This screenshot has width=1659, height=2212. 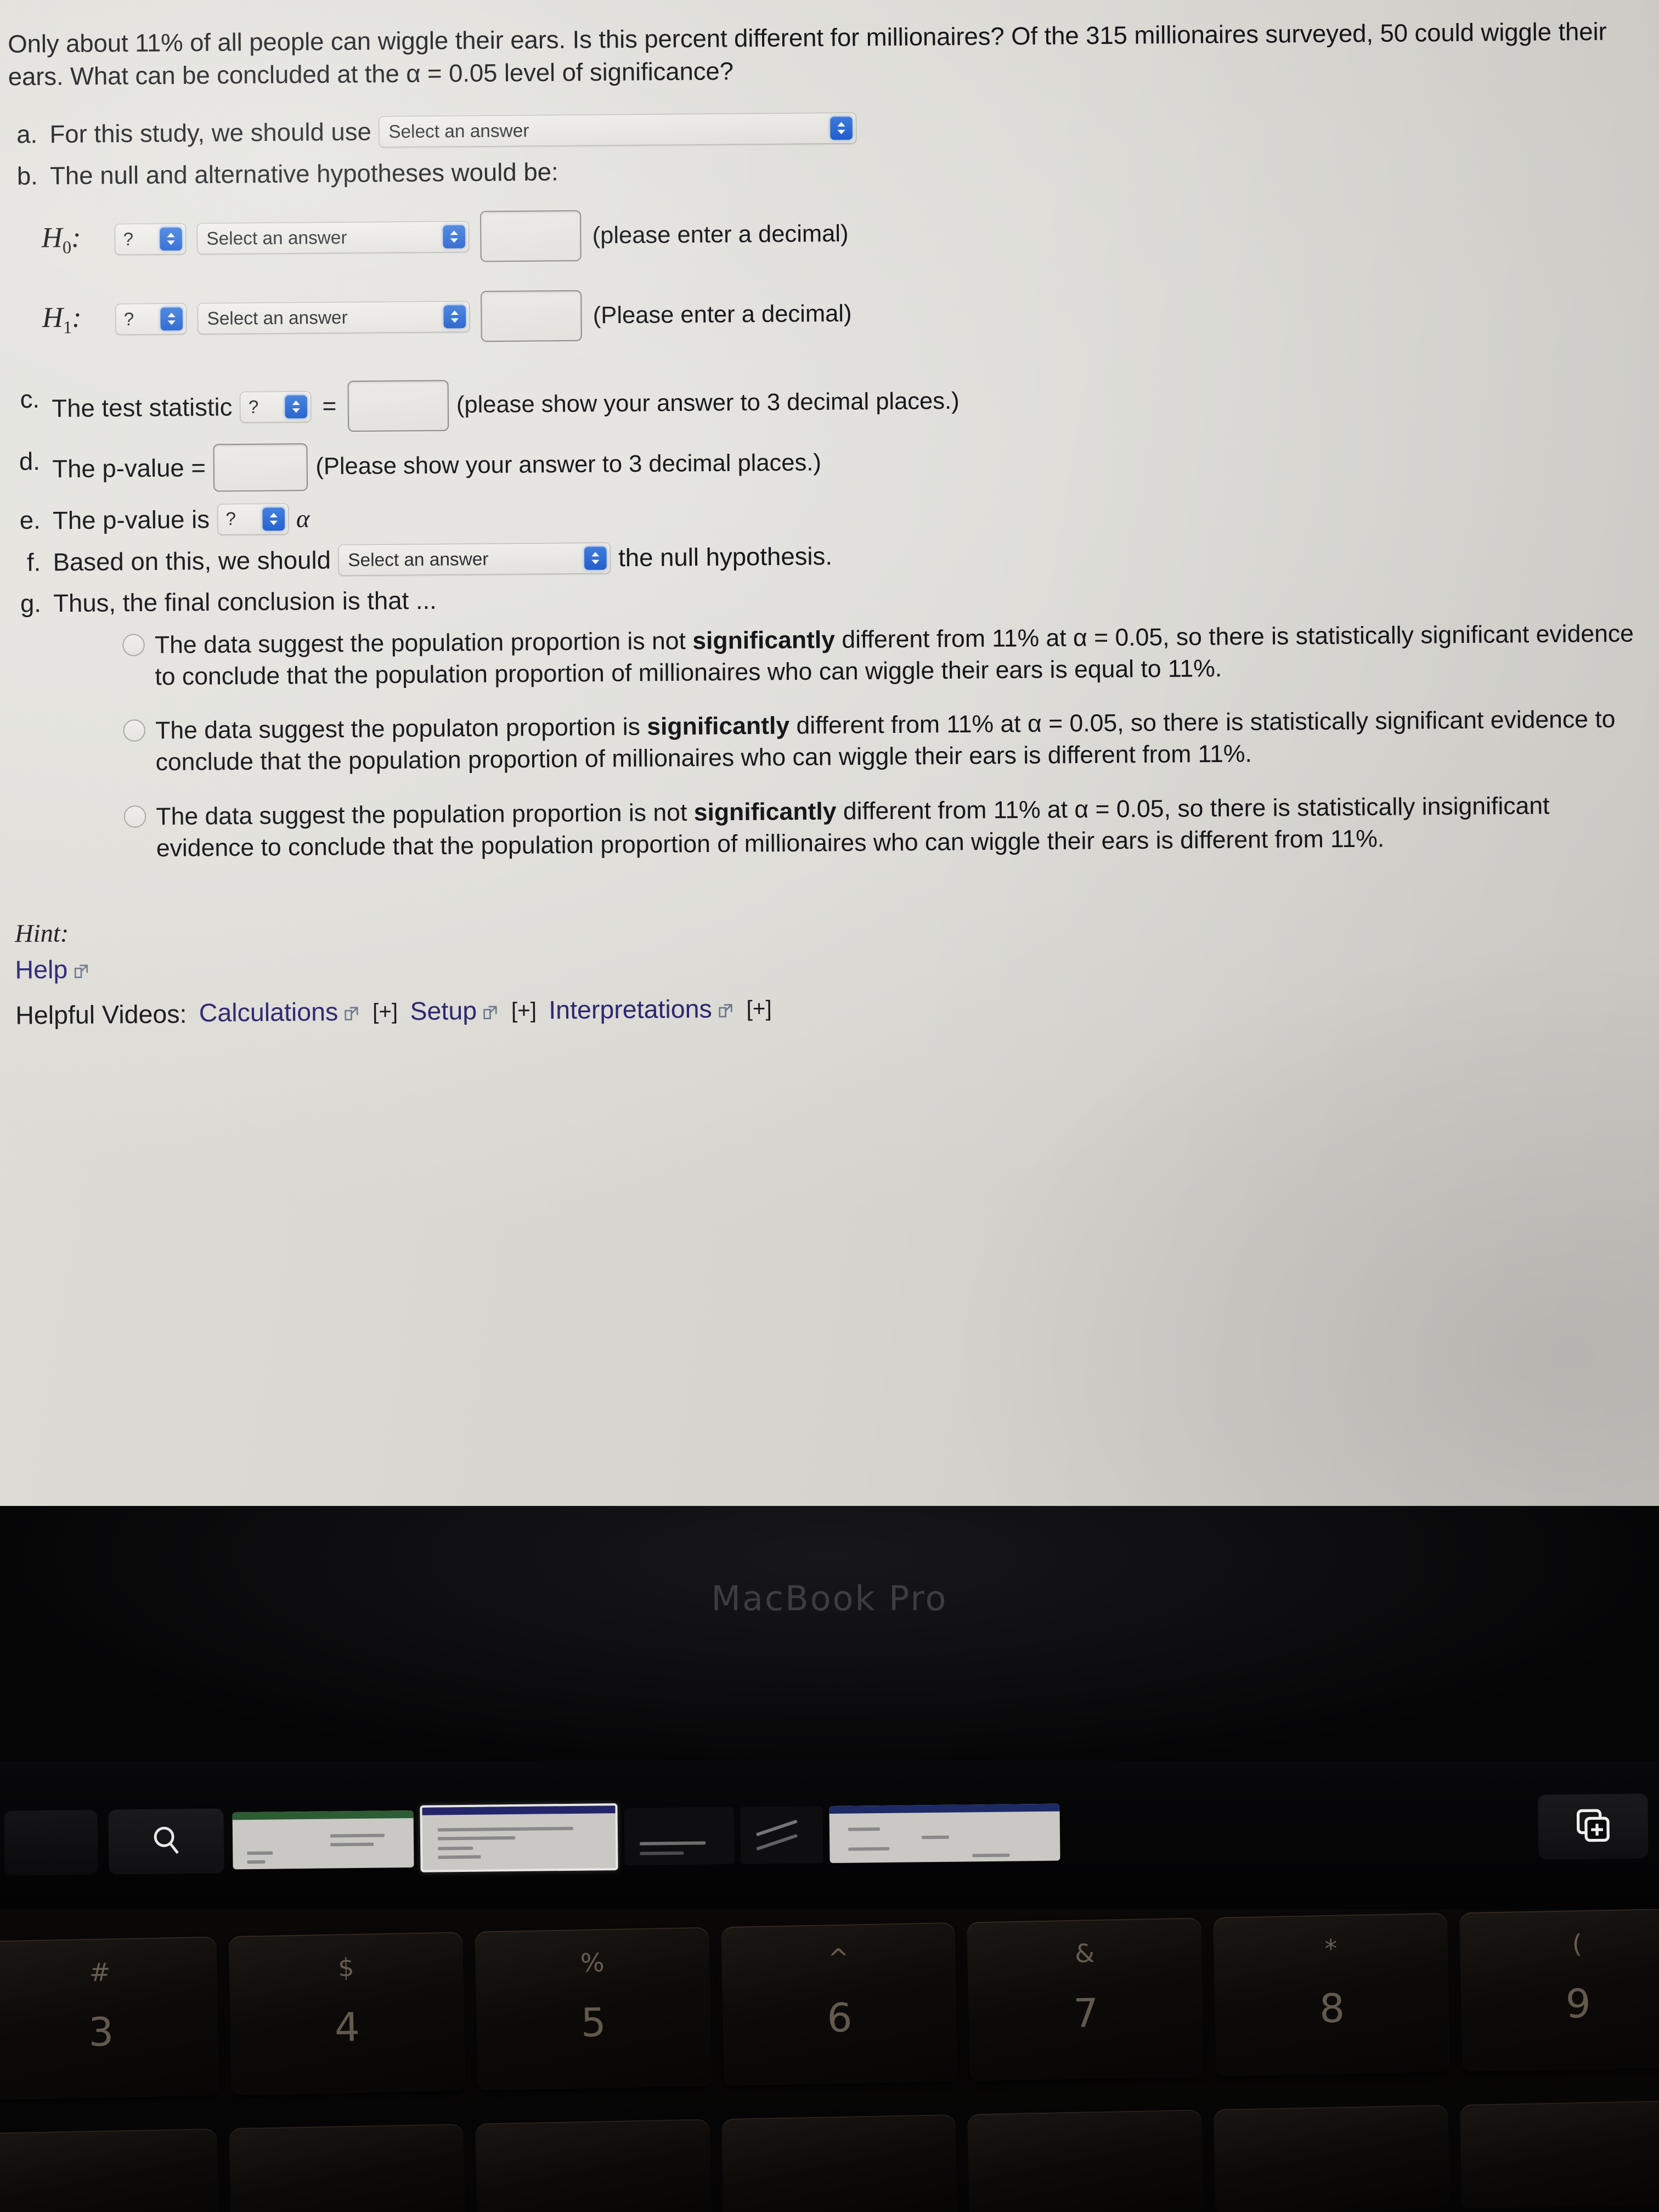 What do you see at coordinates (31, 603) in the screenshot?
I see `step-g-letter: g.` at bounding box center [31, 603].